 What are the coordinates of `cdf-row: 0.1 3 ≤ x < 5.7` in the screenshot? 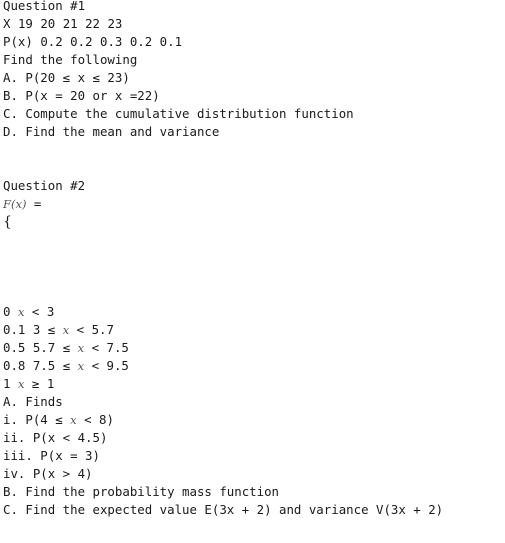 It's located at (58, 329).